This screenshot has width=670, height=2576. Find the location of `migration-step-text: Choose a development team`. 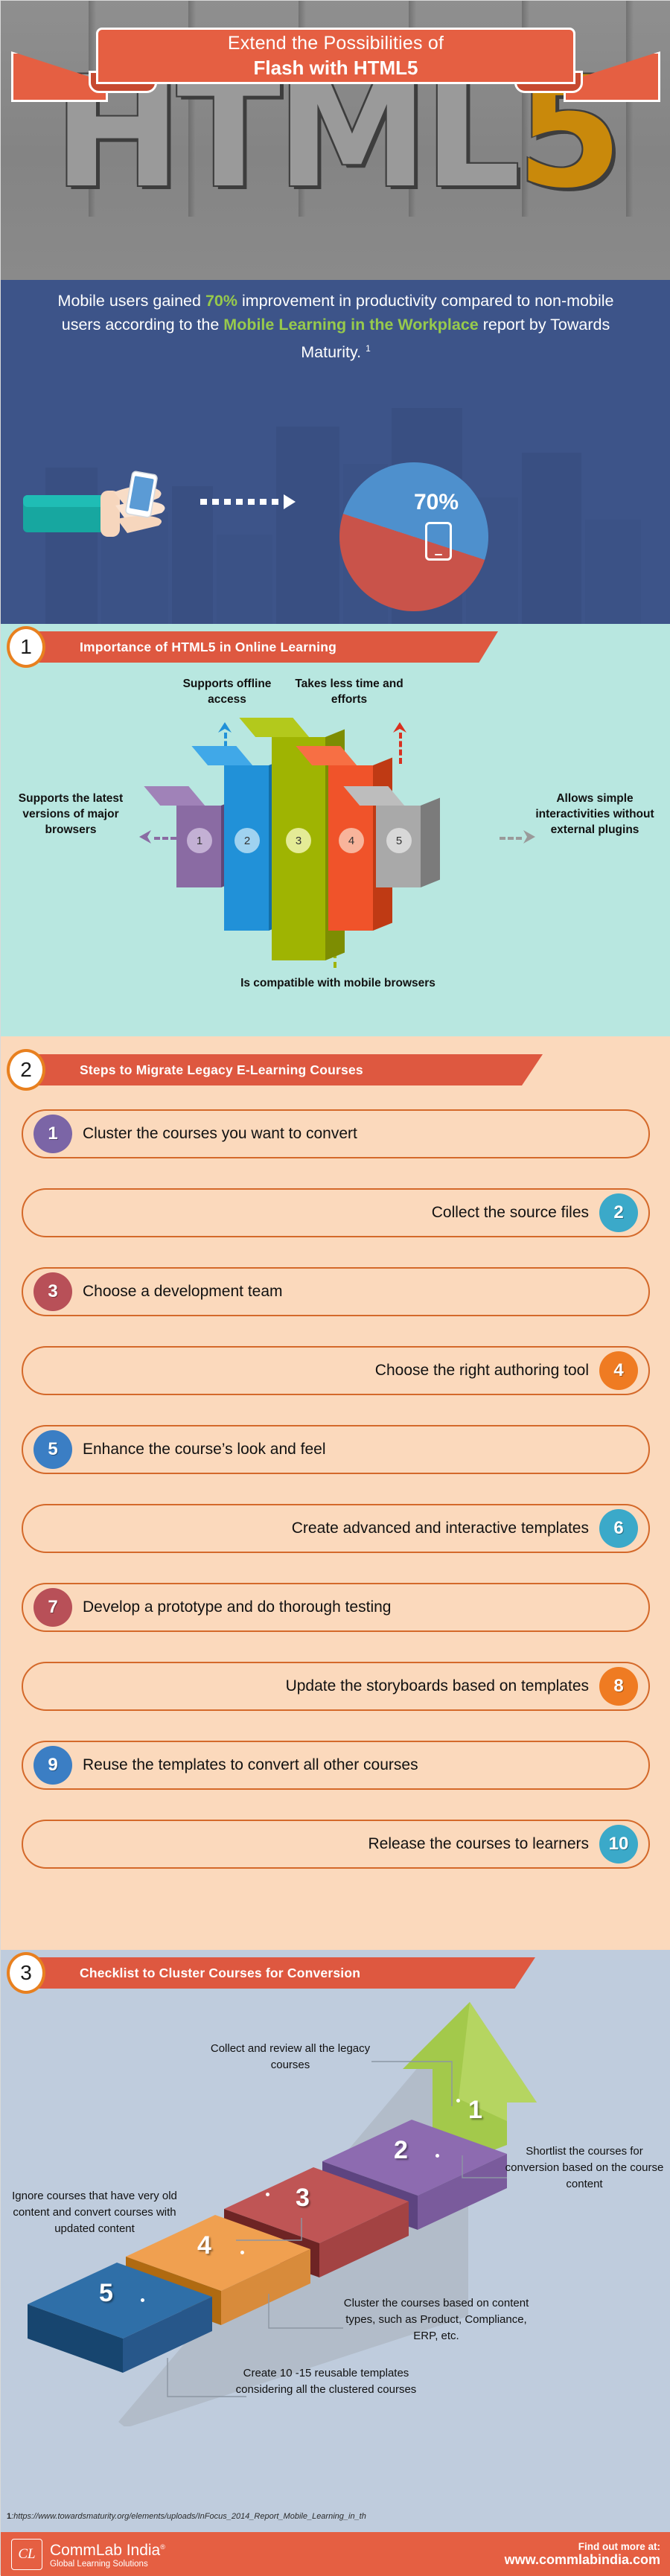

migration-step-text: Choose a development team is located at coordinates (183, 1291).